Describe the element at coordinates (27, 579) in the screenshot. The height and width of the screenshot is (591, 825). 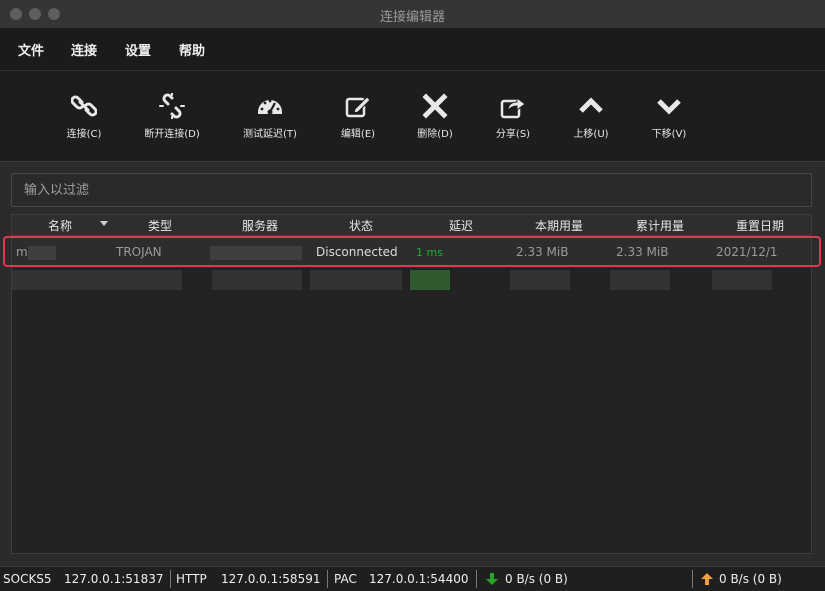
I see `socks-label: SOCKS5` at that location.